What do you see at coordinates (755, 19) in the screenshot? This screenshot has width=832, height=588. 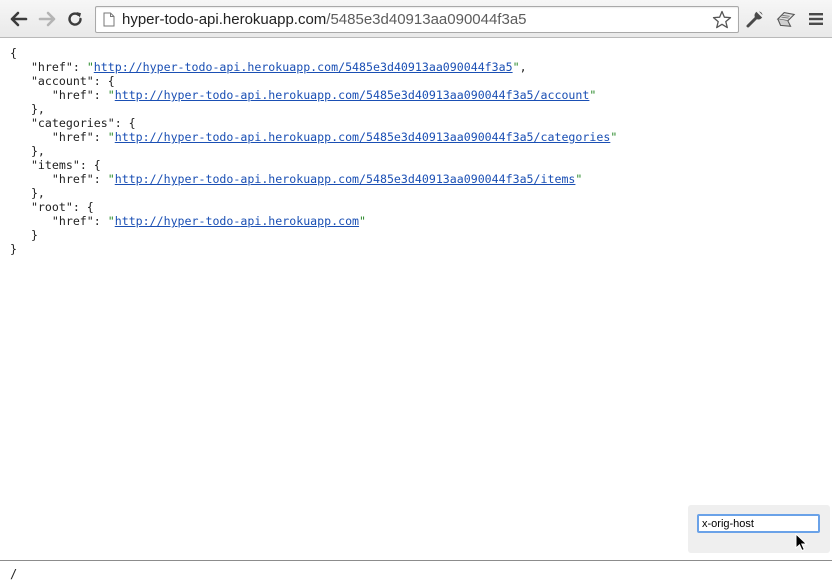 I see `wrench-icon` at bounding box center [755, 19].